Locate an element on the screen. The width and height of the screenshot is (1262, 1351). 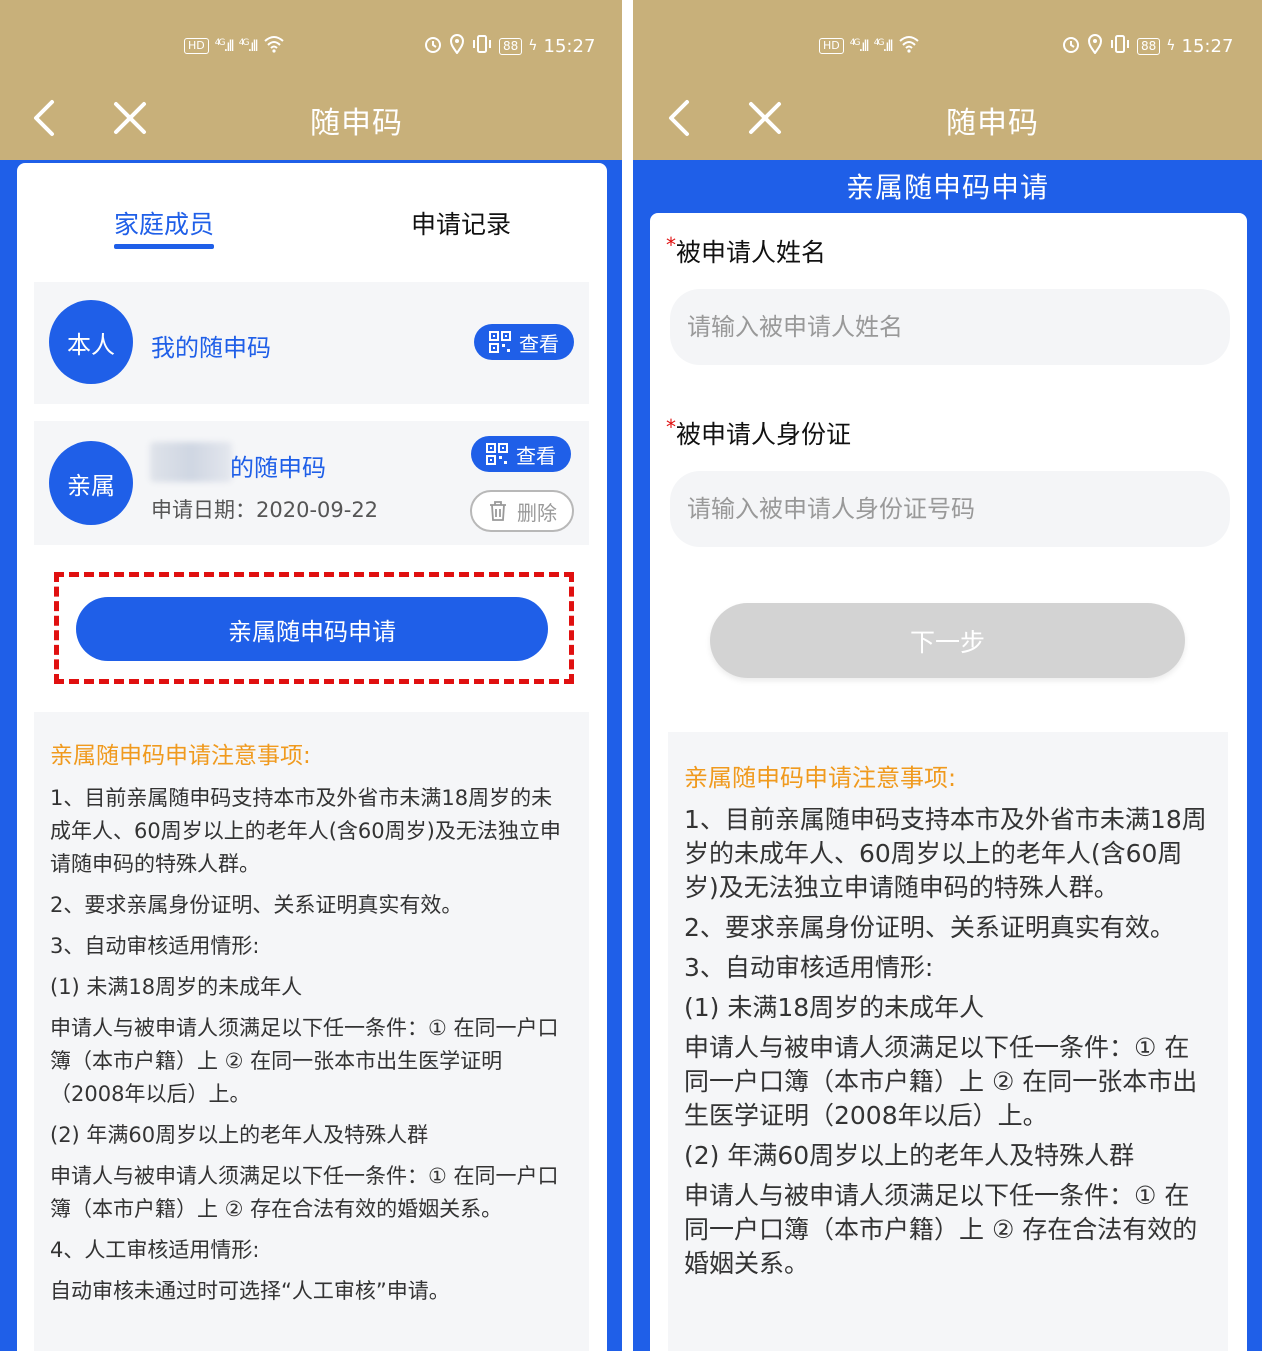
tab-application-records: 申请记录 is located at coordinates (461, 223).